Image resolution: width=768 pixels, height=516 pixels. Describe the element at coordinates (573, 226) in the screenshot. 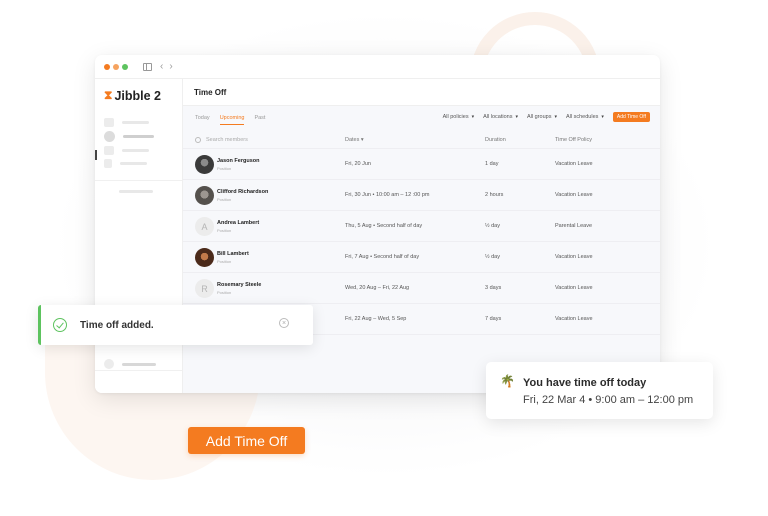

I see `policy-cell: Parental Leave` at that location.